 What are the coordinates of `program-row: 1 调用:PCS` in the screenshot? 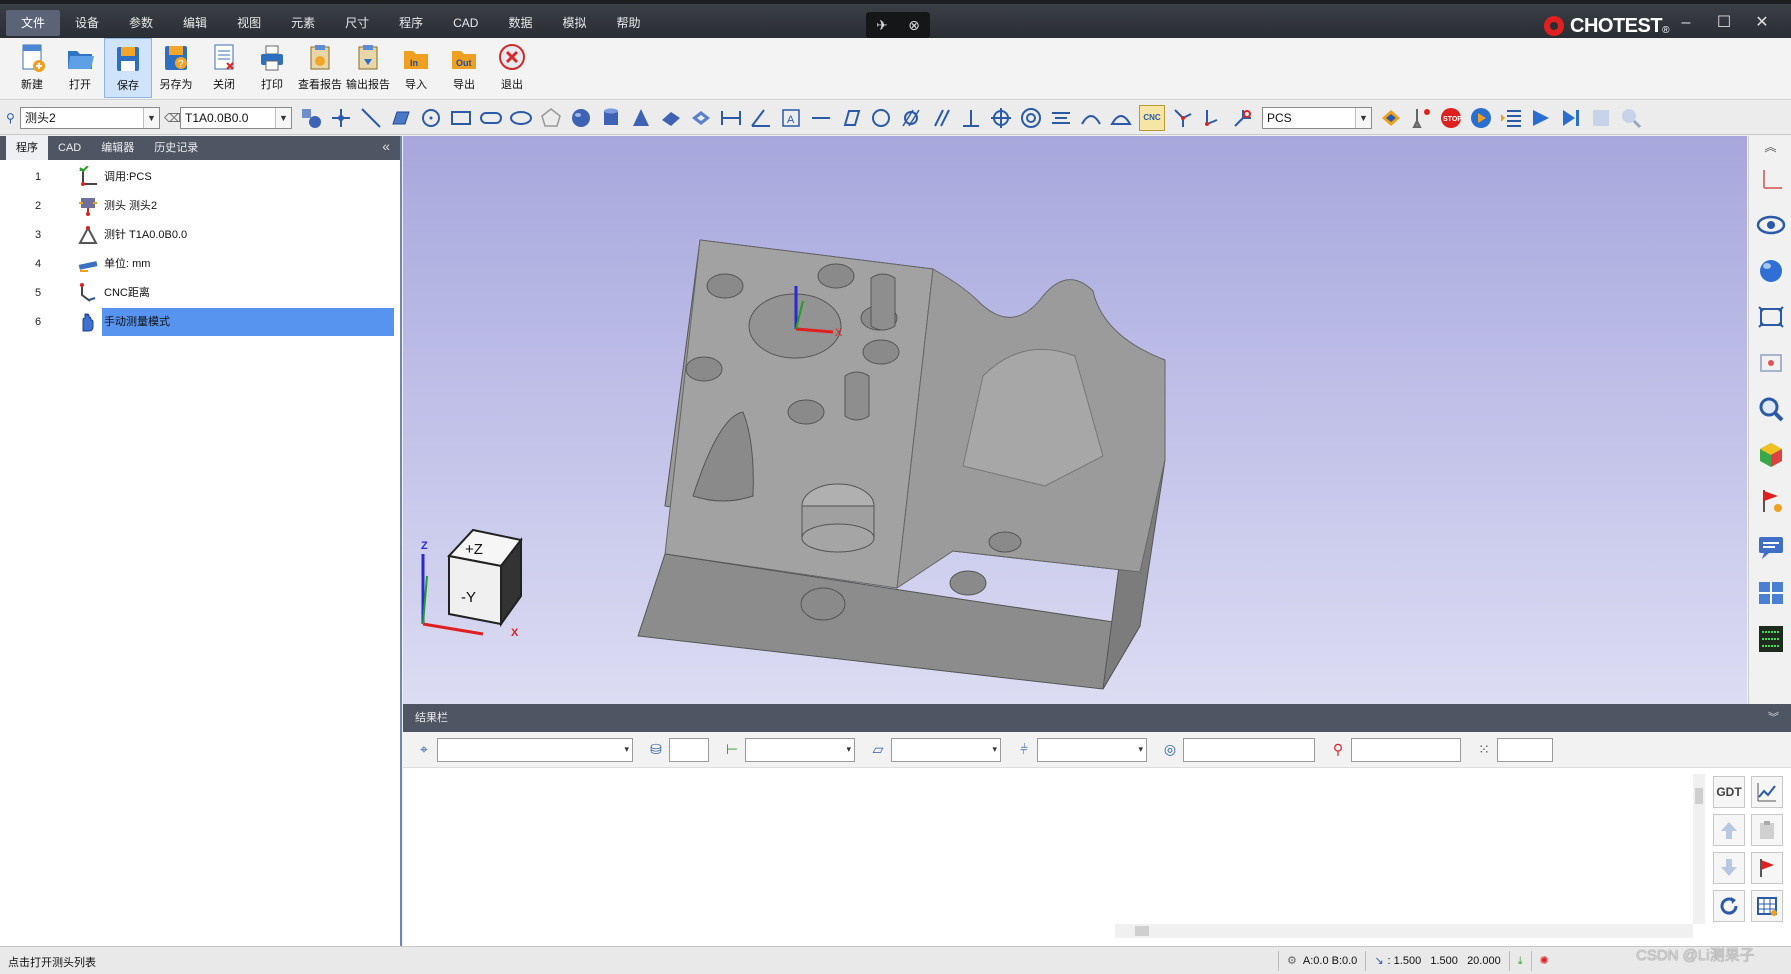 It's located at (200, 176).